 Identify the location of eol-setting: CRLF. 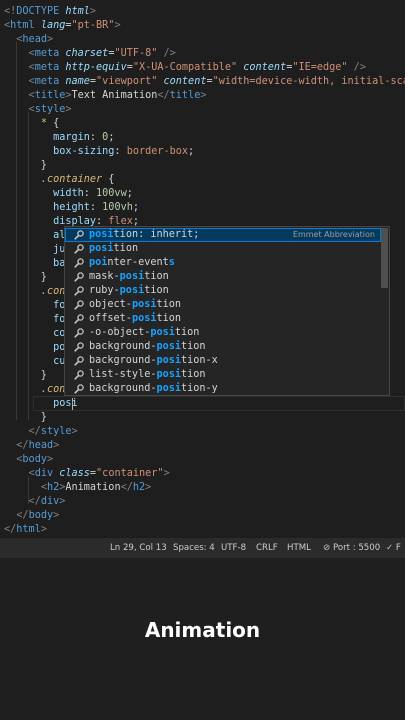
(267, 548).